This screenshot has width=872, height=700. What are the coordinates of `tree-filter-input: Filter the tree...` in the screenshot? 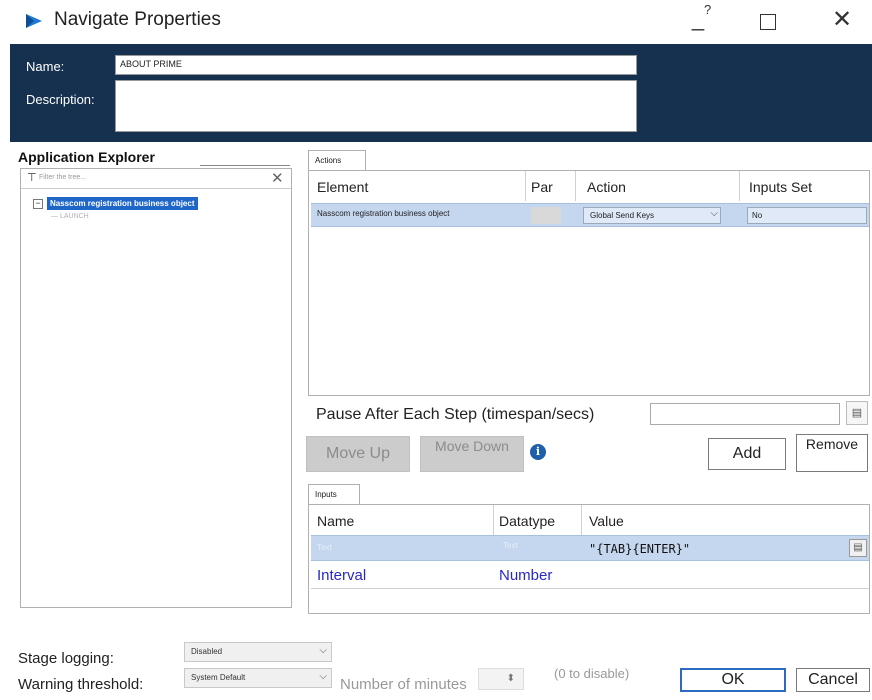 It's located at (62, 177).